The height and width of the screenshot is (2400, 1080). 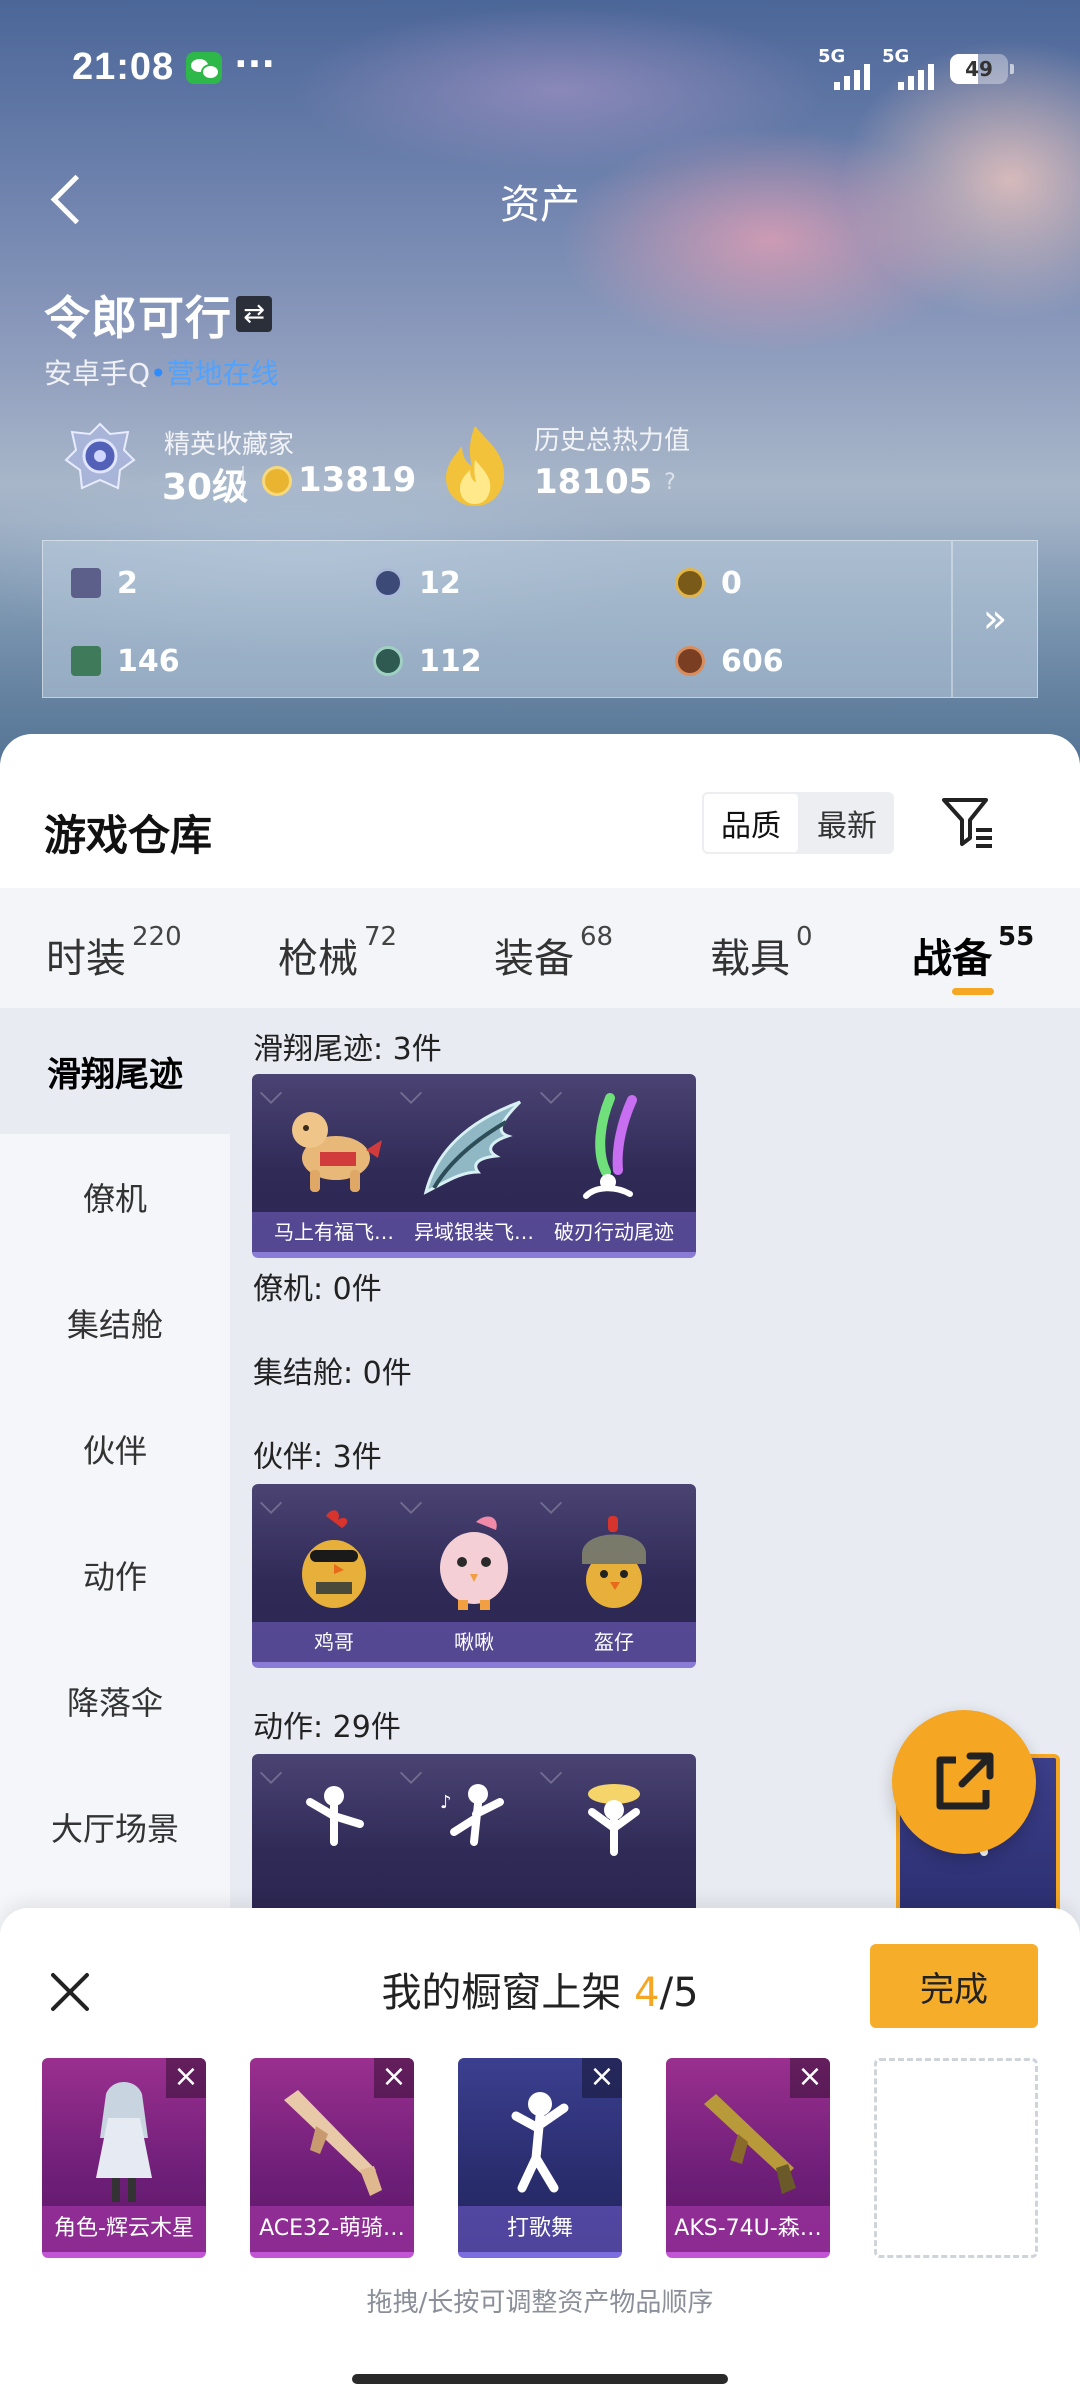 What do you see at coordinates (222, 373) in the screenshot?
I see `online-status: 营地在线` at bounding box center [222, 373].